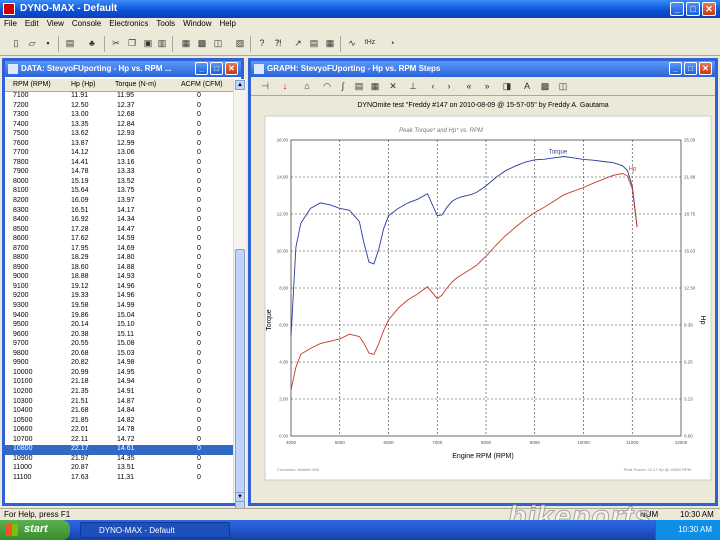 This screenshot has width=720, height=540. I want to click on rainbow-icon: ◠, so click(327, 86).